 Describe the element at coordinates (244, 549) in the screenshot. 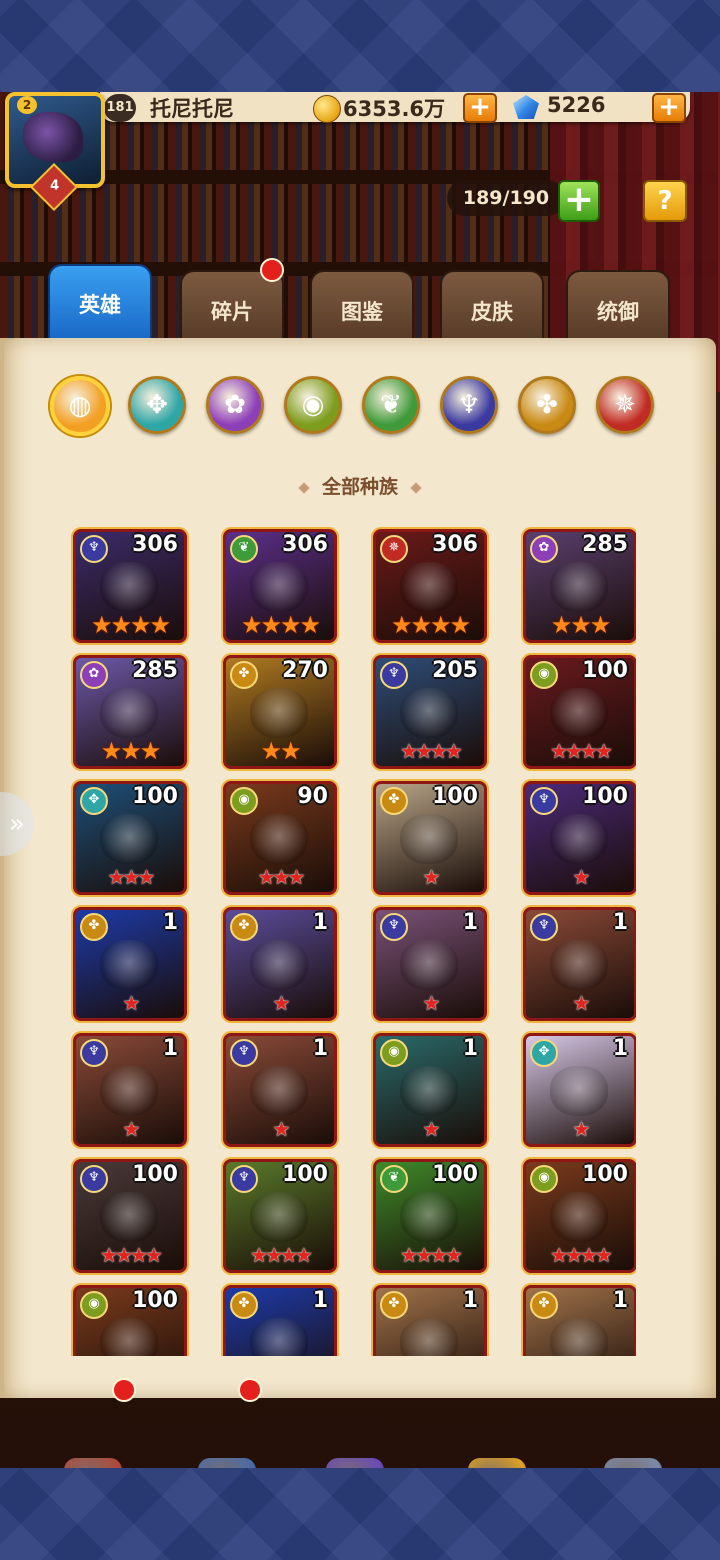

I see `hero-race-icon: ❦` at that location.